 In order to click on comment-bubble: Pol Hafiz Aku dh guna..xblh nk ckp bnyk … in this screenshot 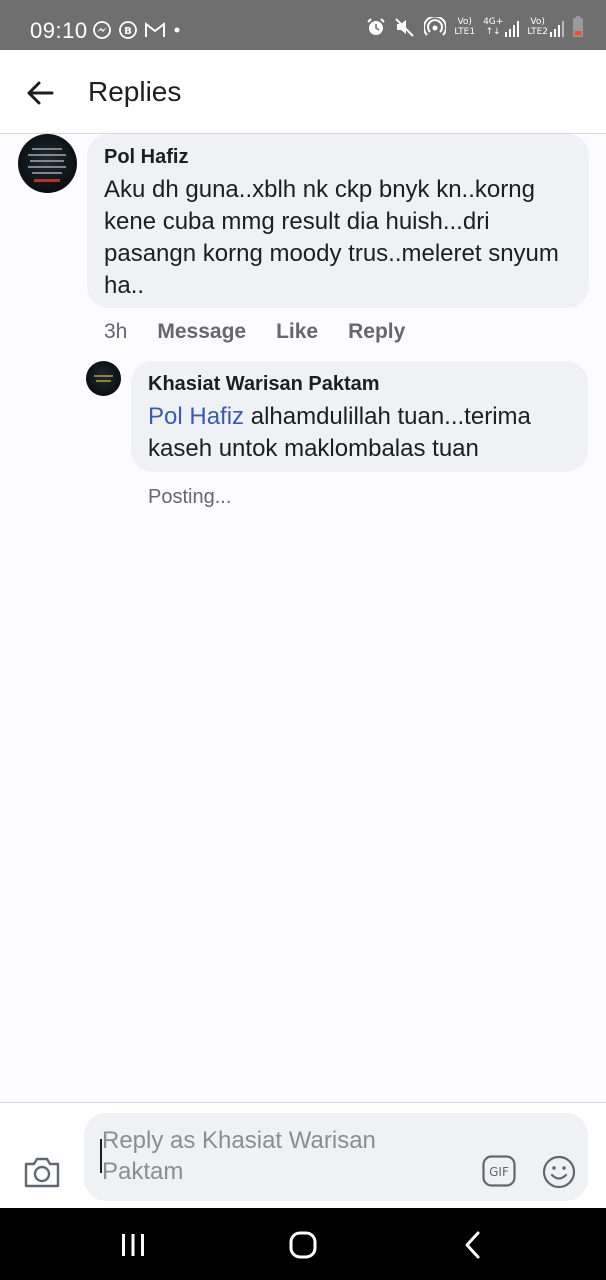, I will do `click(338, 221)`.